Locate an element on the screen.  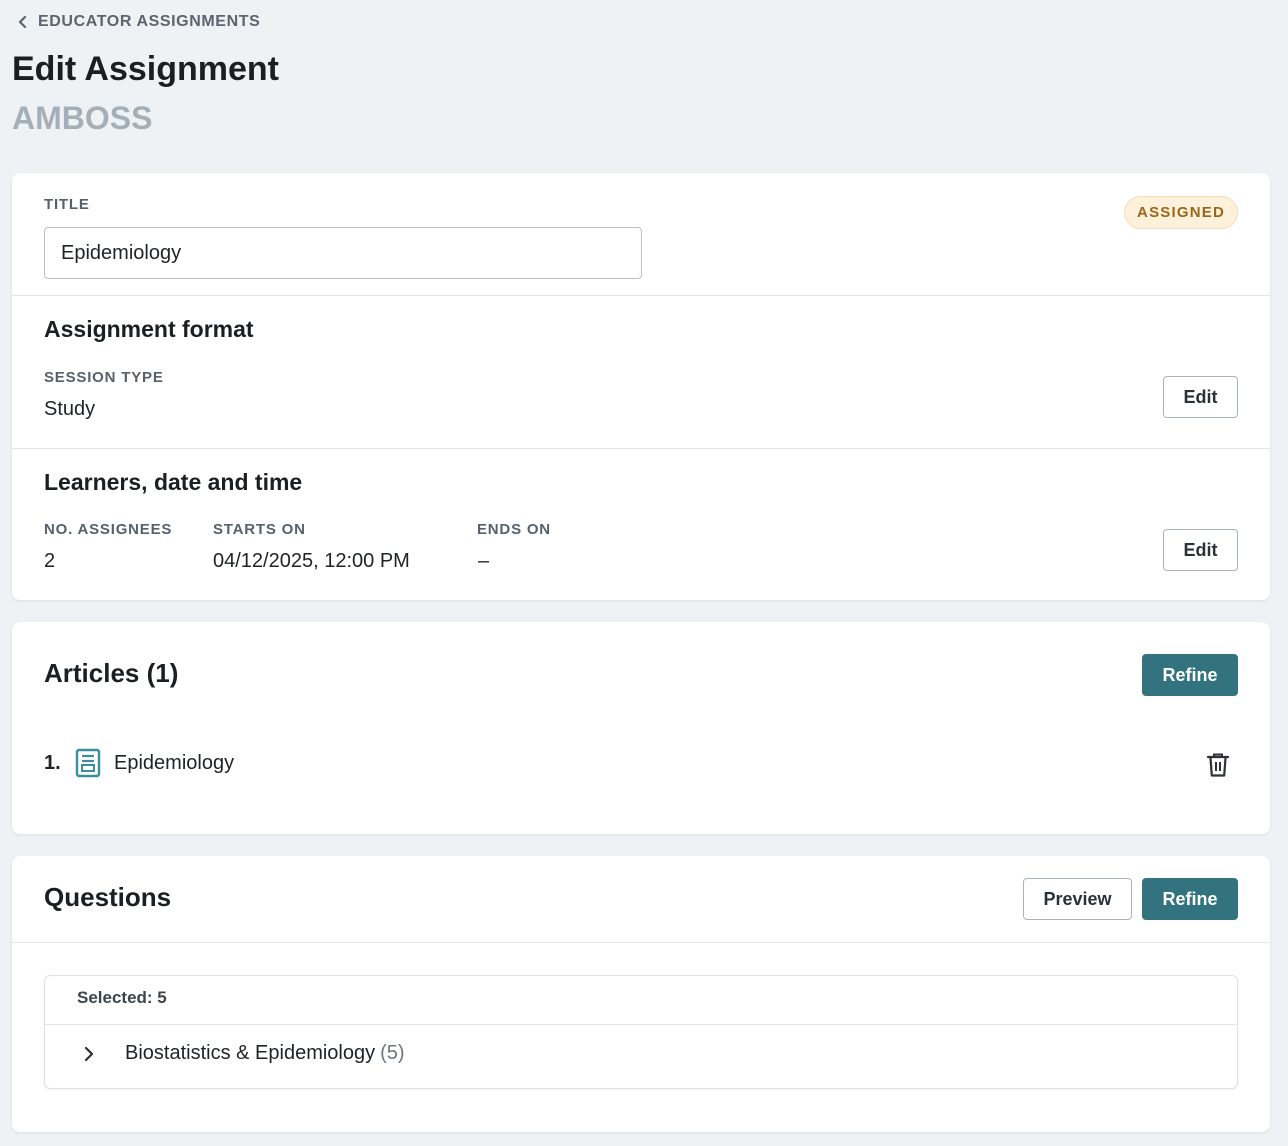
refine-questions-button: Refine is located at coordinates (1190, 899).